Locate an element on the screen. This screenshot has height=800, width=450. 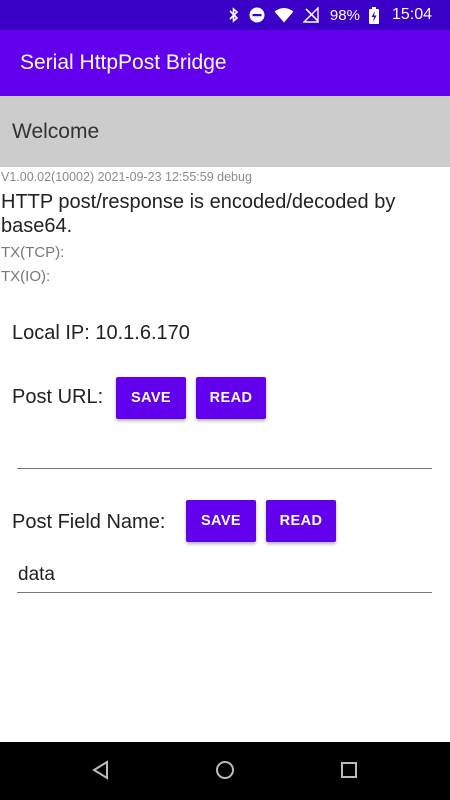
back-icon is located at coordinates (101, 772).